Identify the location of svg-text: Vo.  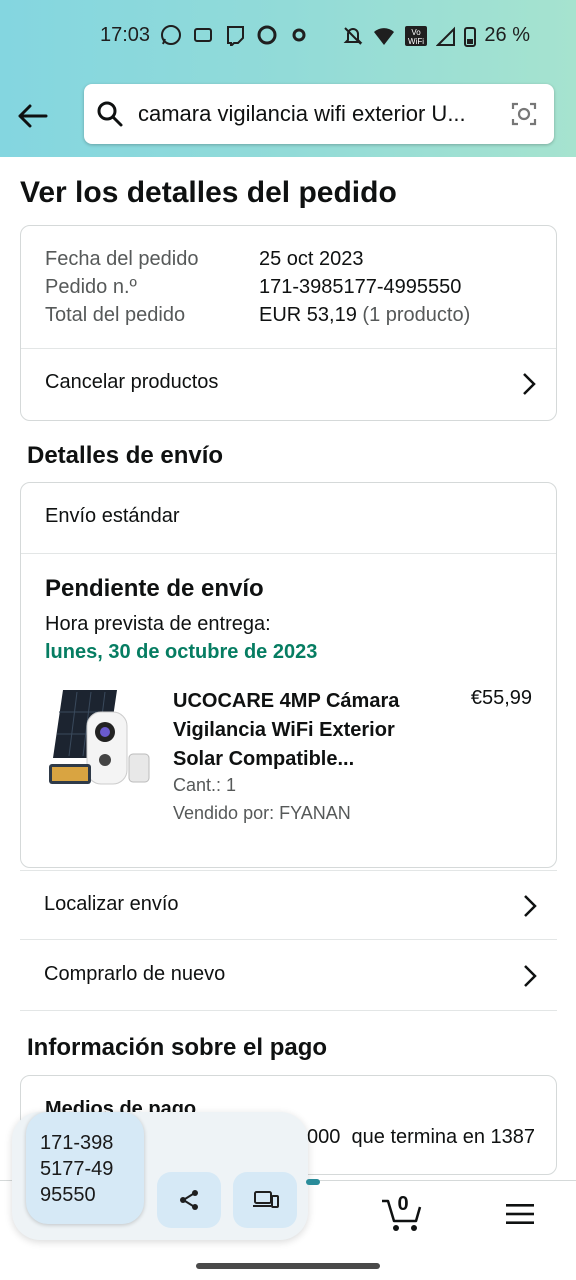
(417, 32).